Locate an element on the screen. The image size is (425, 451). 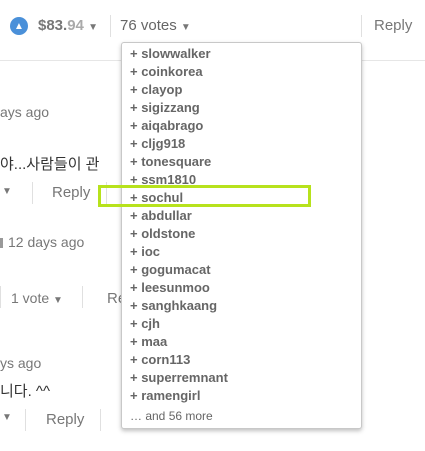
voter-item: + tonesquare is located at coordinates (245, 162).